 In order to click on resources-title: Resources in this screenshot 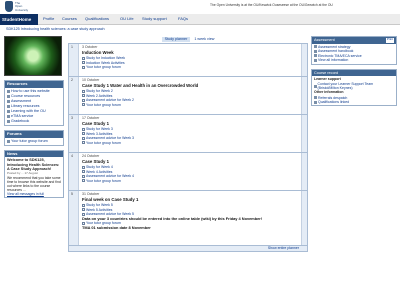, I will do `click(34, 84)`.